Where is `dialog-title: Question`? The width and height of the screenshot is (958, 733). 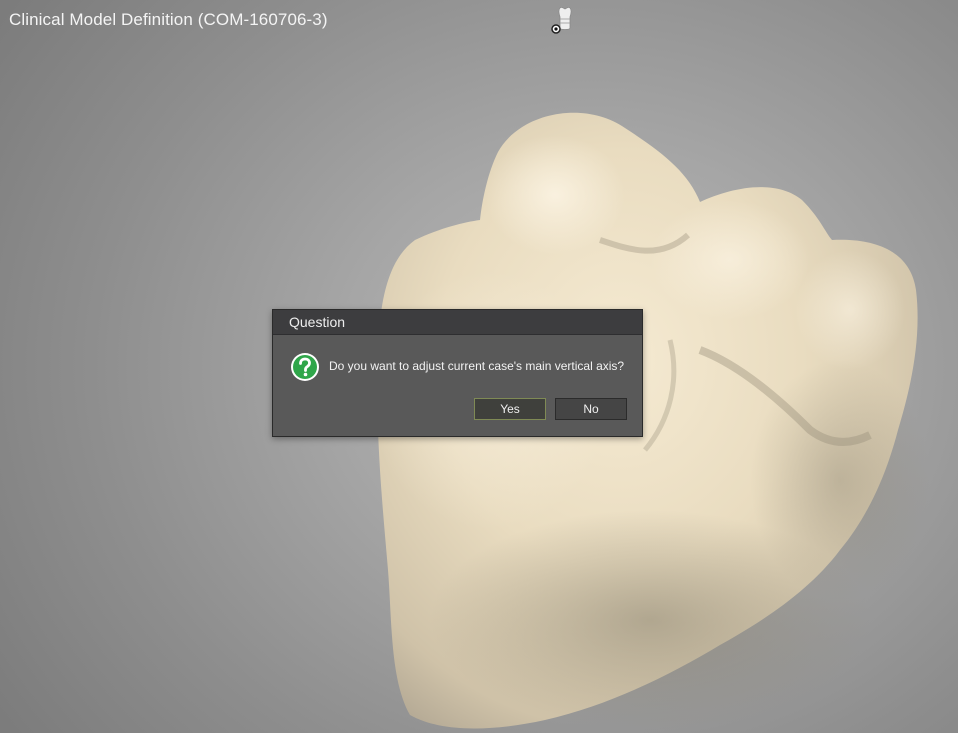
dialog-title: Question is located at coordinates (317, 322).